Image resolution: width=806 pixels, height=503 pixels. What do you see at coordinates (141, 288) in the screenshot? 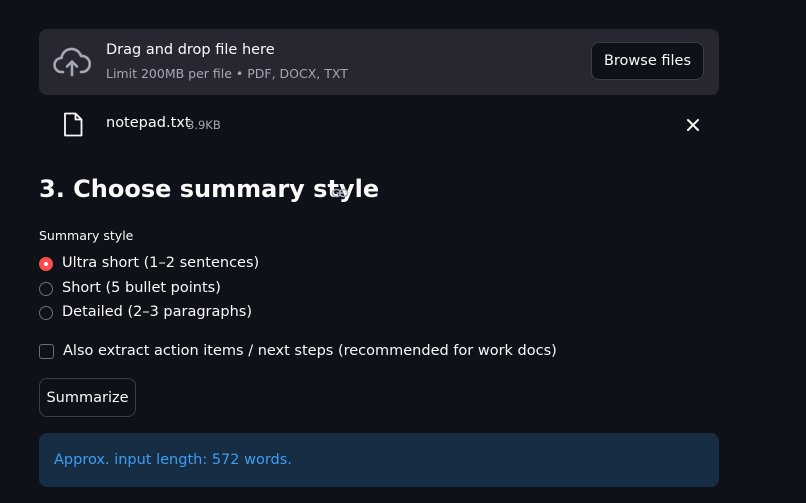
I see `radio-option-label: Short (5 bullet points)` at bounding box center [141, 288].